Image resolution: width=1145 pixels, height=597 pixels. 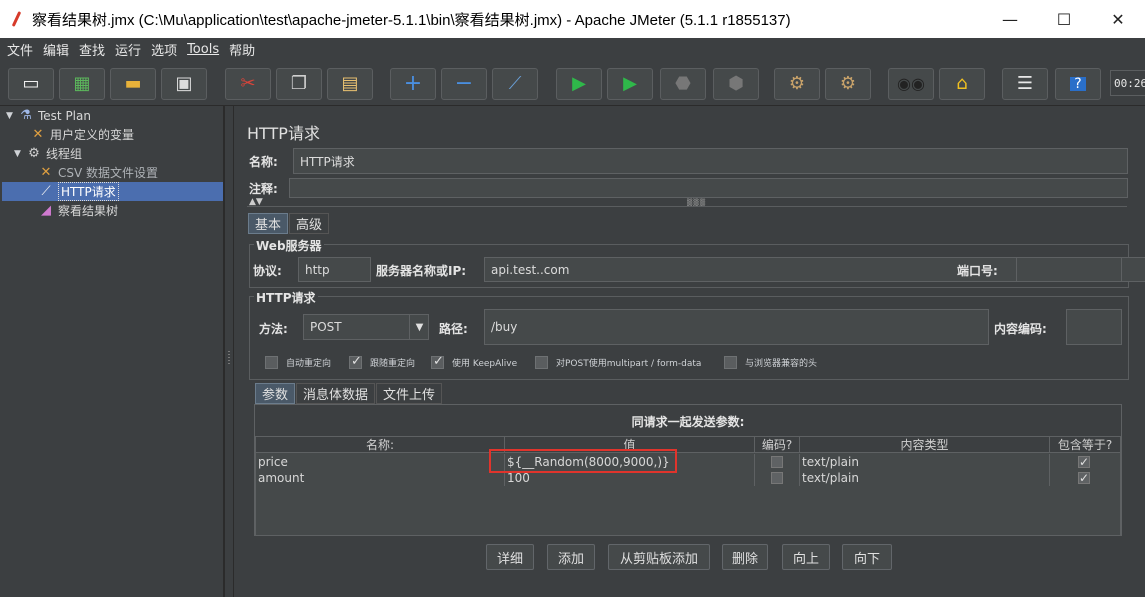 What do you see at coordinates (244, 49) in the screenshot?
I see `menu-help: 帮助` at bounding box center [244, 49].